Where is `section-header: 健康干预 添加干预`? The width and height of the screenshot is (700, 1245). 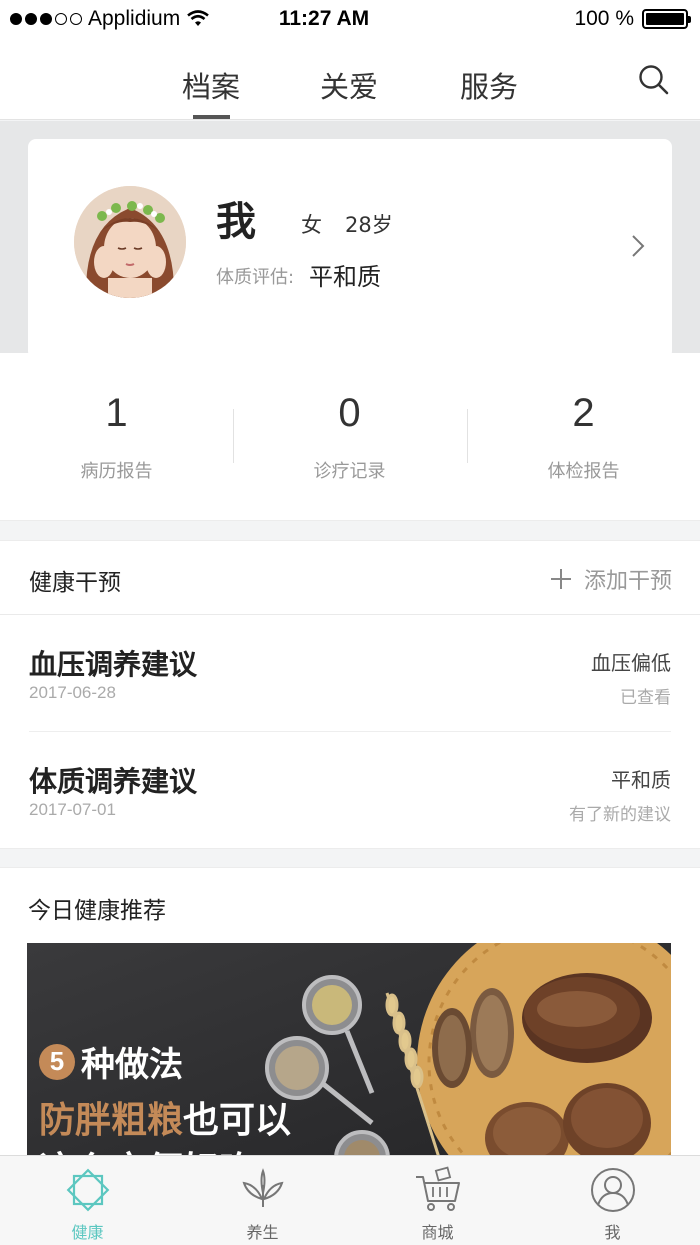 section-header: 健康干预 添加干预 is located at coordinates (350, 578).